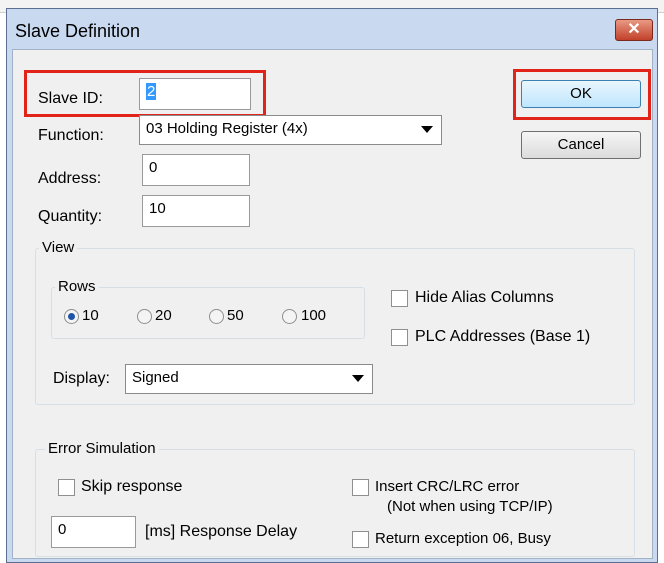  Describe the element at coordinates (360, 539) in the screenshot. I see `return-exception-checkbox` at that location.